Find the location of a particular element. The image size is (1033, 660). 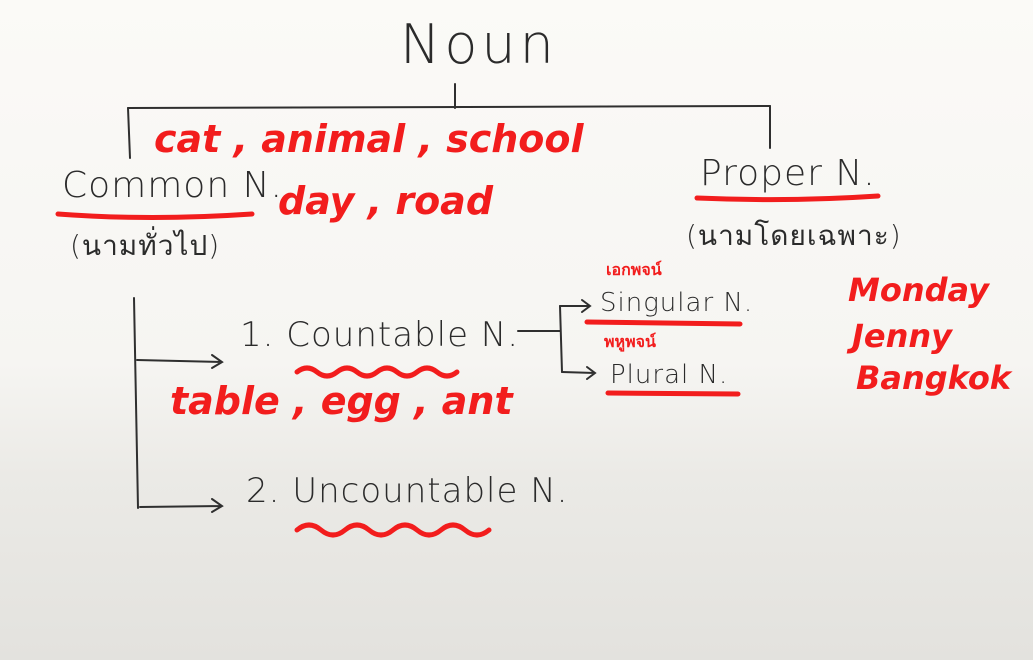

proper-example-3: Bangkok is located at coordinates (934, 378).